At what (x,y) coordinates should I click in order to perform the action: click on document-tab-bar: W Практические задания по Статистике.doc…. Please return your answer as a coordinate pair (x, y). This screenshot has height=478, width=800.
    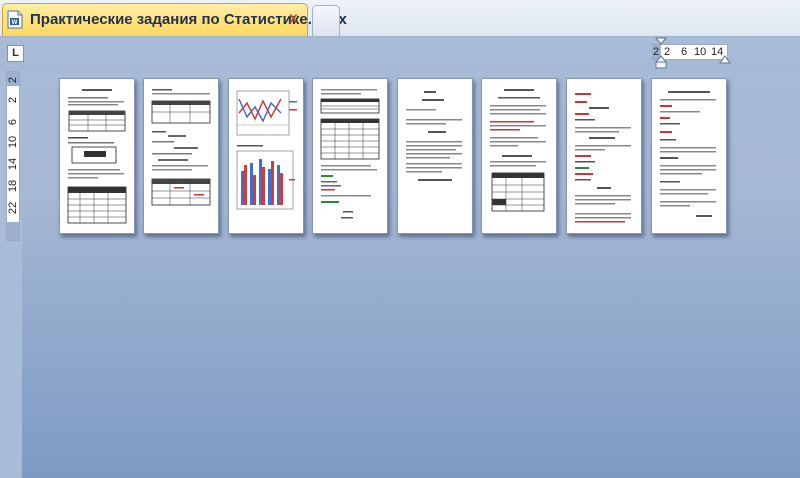
    Looking at the image, I should click on (400, 18).